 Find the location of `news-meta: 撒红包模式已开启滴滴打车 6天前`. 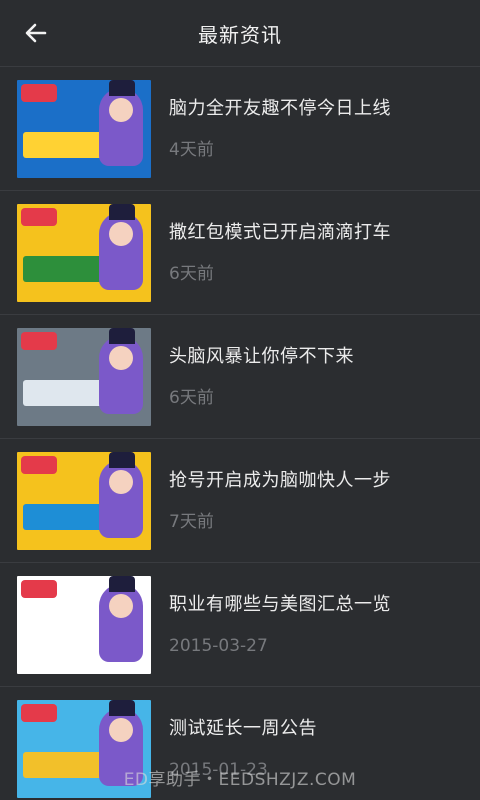

news-meta: 撒红包模式已开启滴滴打车 6天前 is located at coordinates (280, 253).